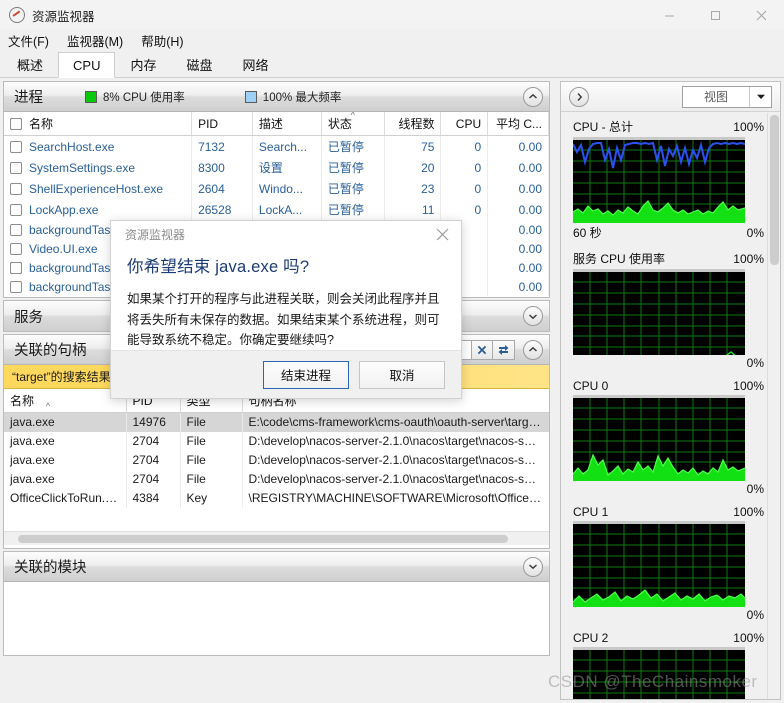 The image size is (784, 703). I want to click on tab-cpu: CPU, so click(87, 65).